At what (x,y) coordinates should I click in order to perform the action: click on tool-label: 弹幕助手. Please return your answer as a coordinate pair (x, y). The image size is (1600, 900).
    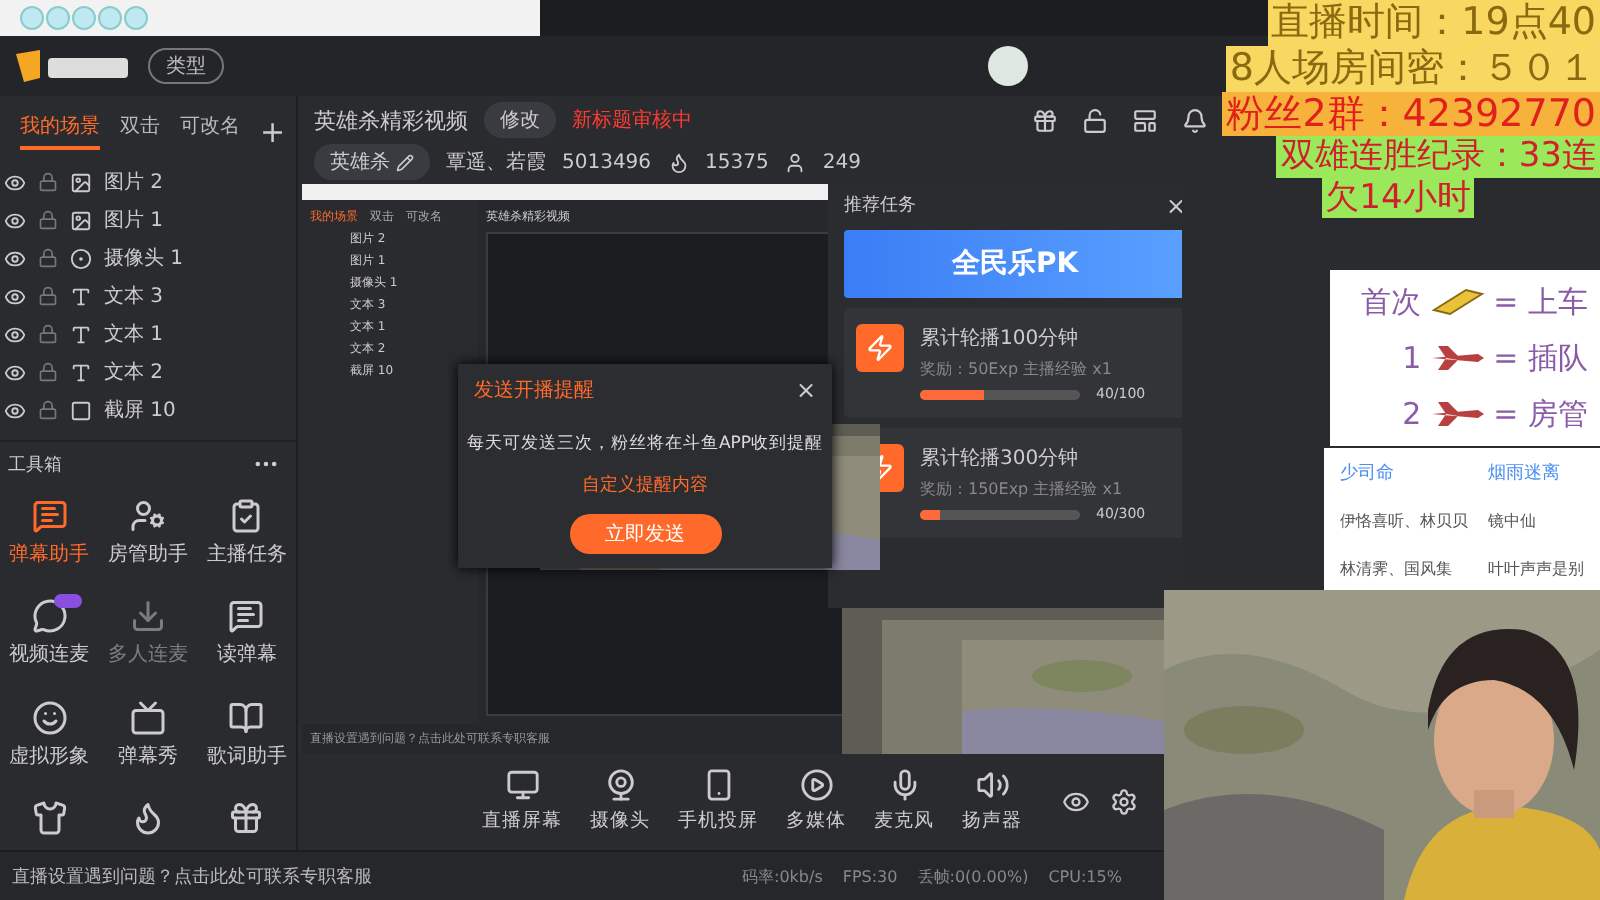
    Looking at the image, I should click on (49, 554).